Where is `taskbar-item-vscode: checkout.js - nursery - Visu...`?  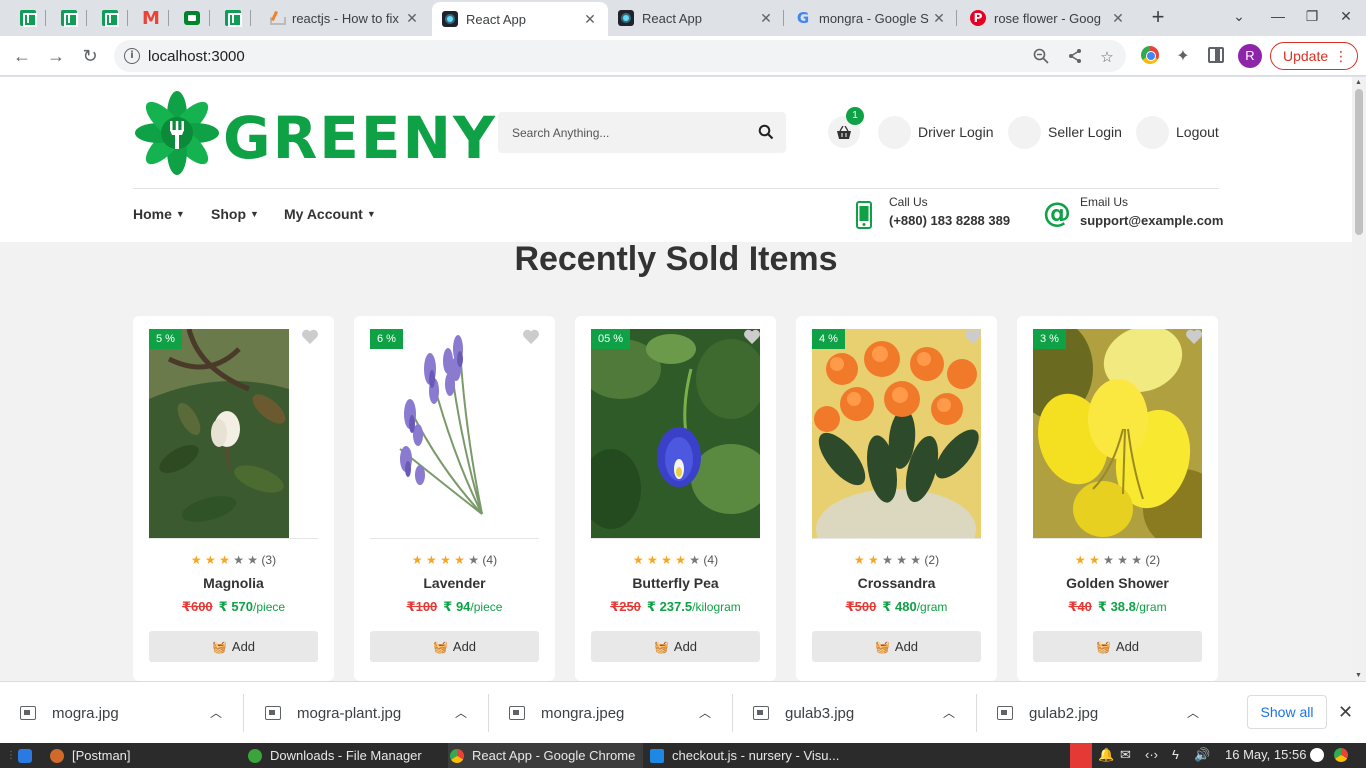 taskbar-item-vscode: checkout.js - nursery - Visu... is located at coordinates (744, 755).